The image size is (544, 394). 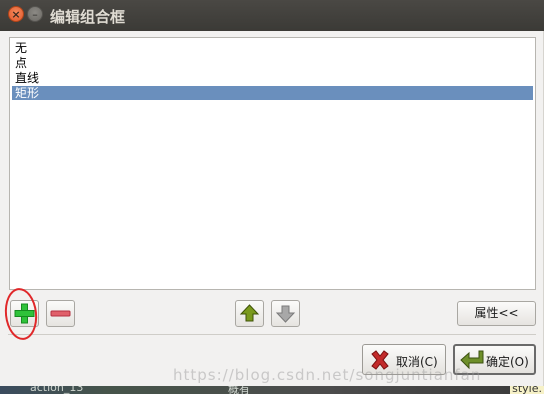 I want to click on properties-toggle-button: 属性<<, so click(x=496, y=313).